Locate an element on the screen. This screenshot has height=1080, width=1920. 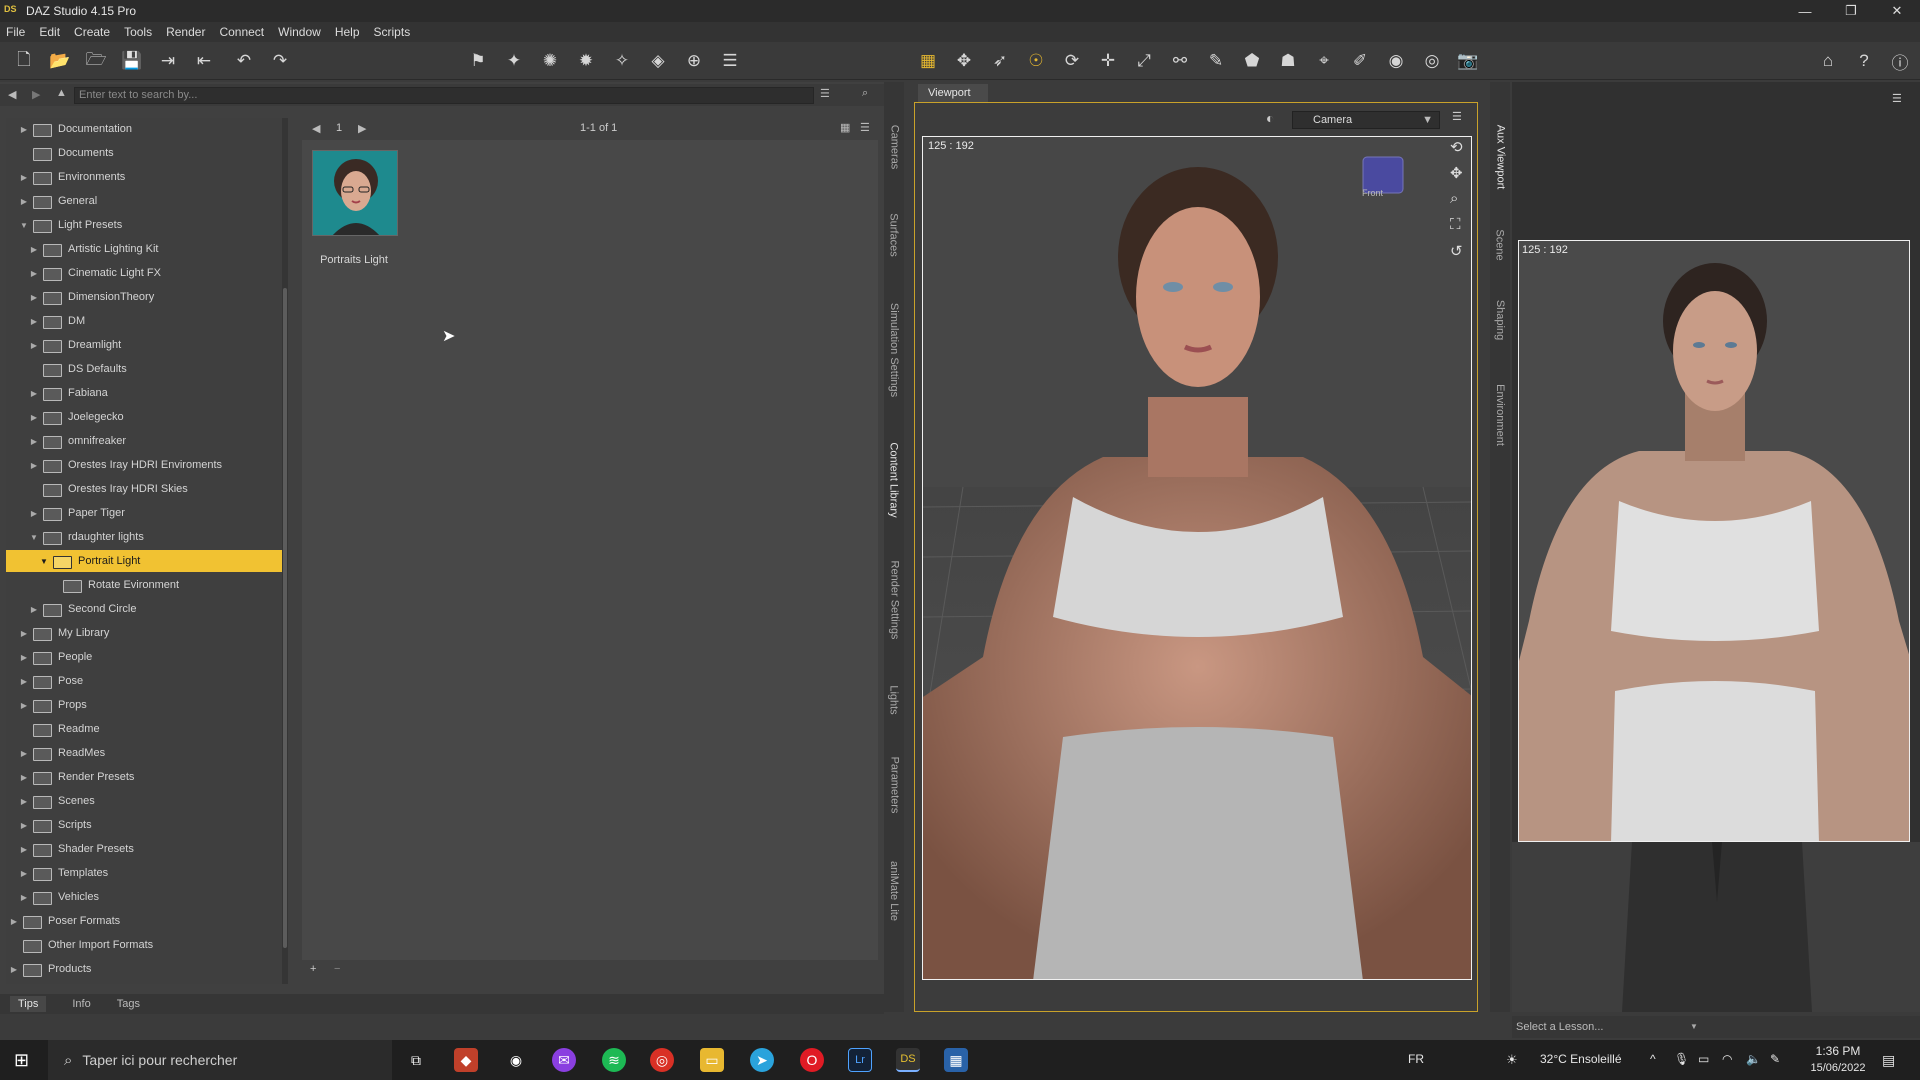
list-view-icon: ☰ is located at coordinates (865, 127).